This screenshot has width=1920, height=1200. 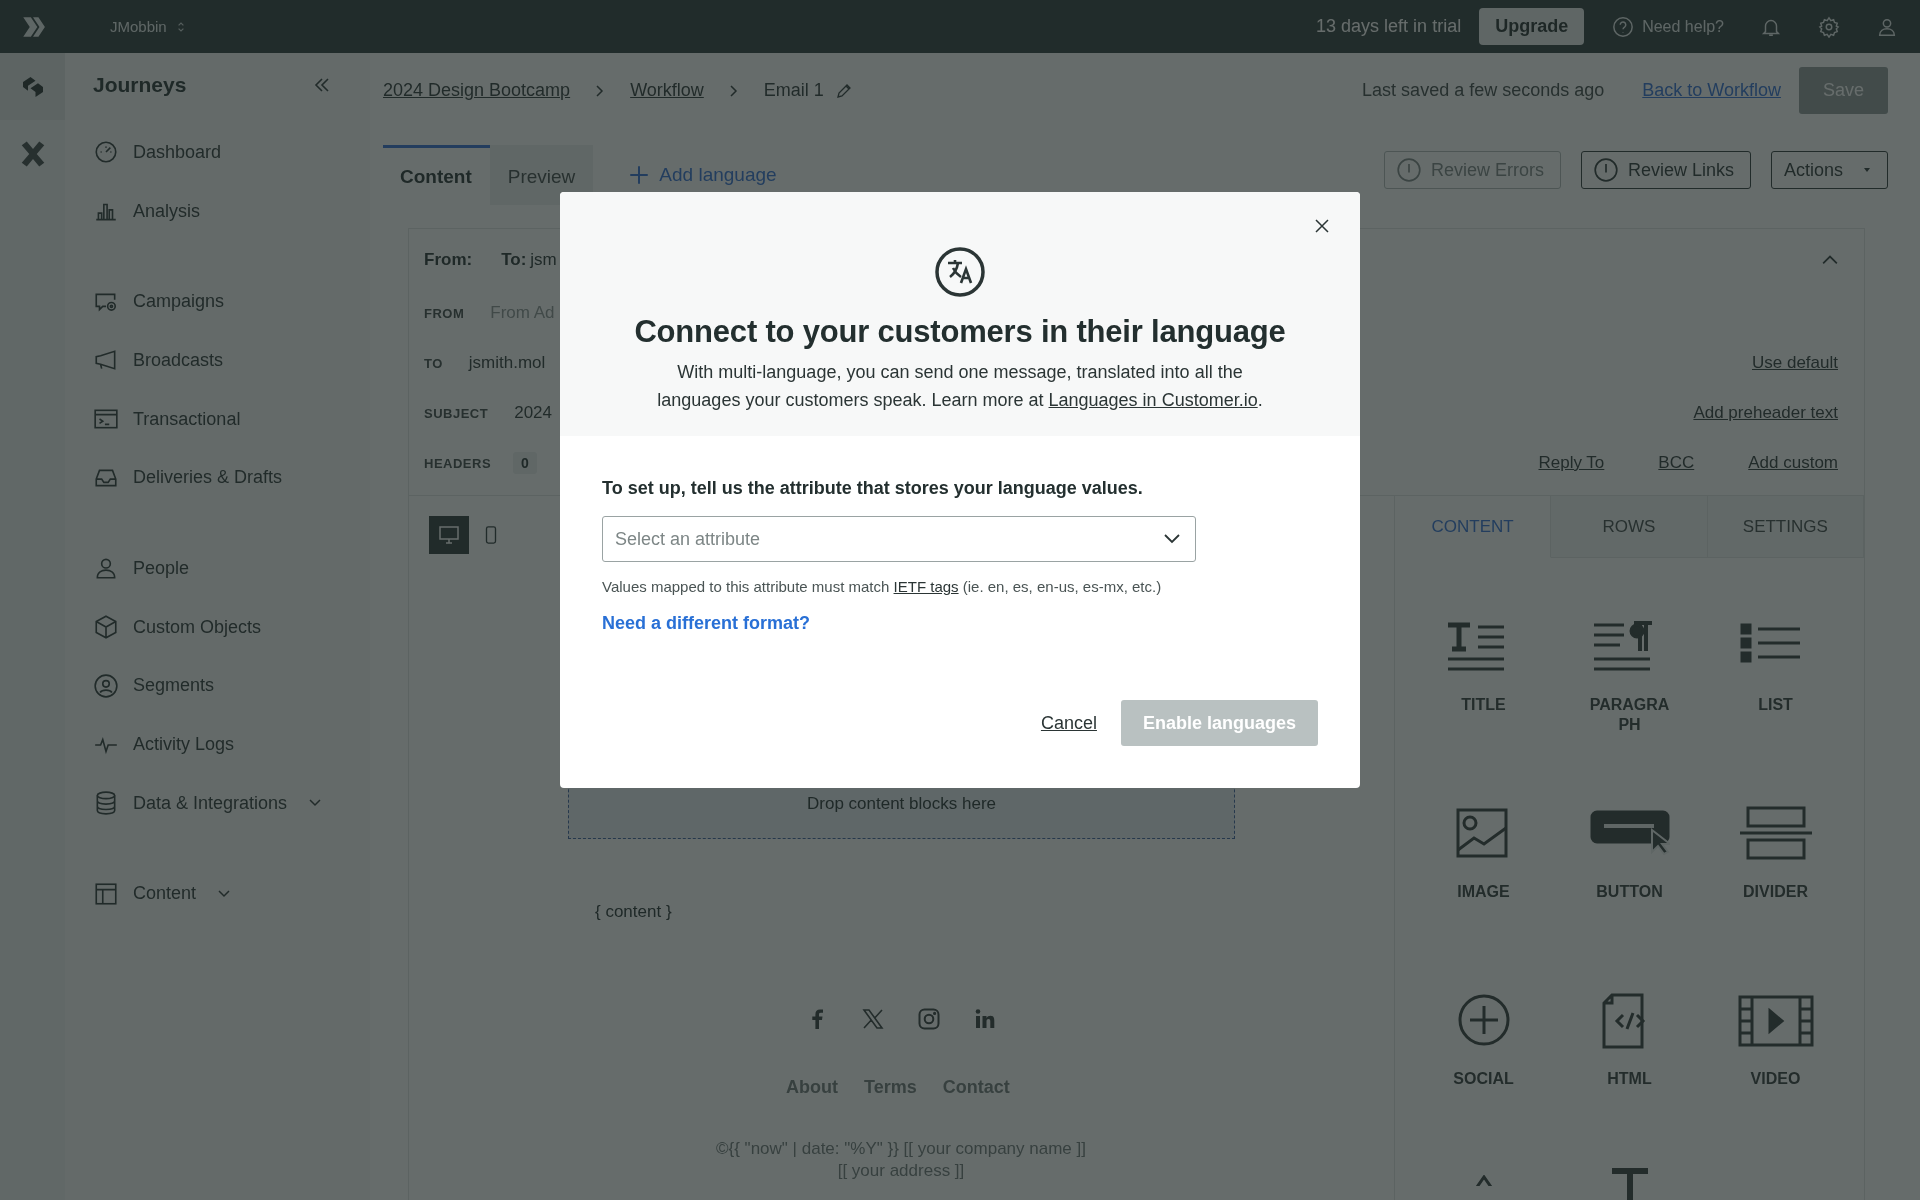 What do you see at coordinates (703, 175) in the screenshot?
I see `add-language-link: Add language` at bounding box center [703, 175].